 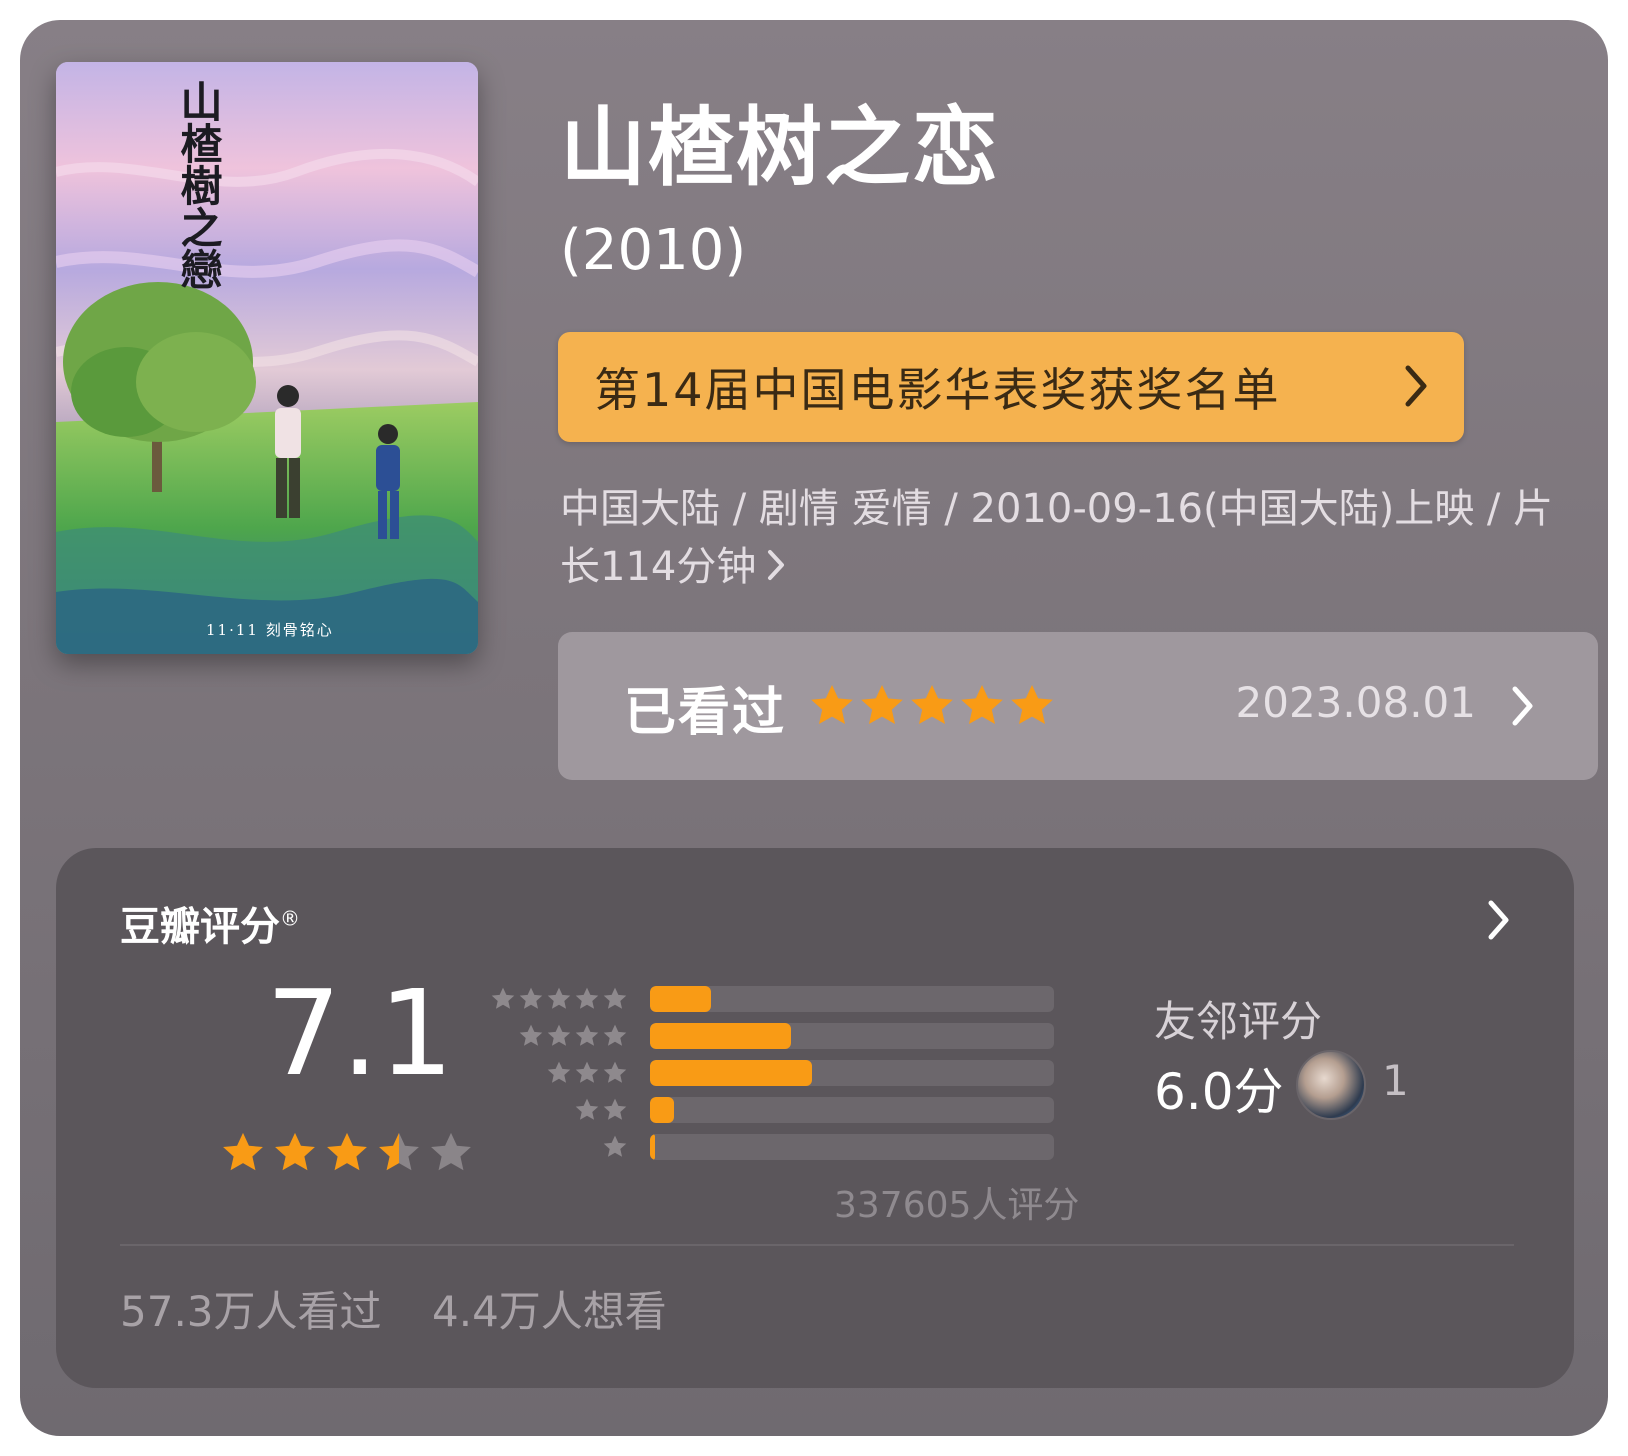 I want to click on movie-year: (2010), so click(x=653, y=250).